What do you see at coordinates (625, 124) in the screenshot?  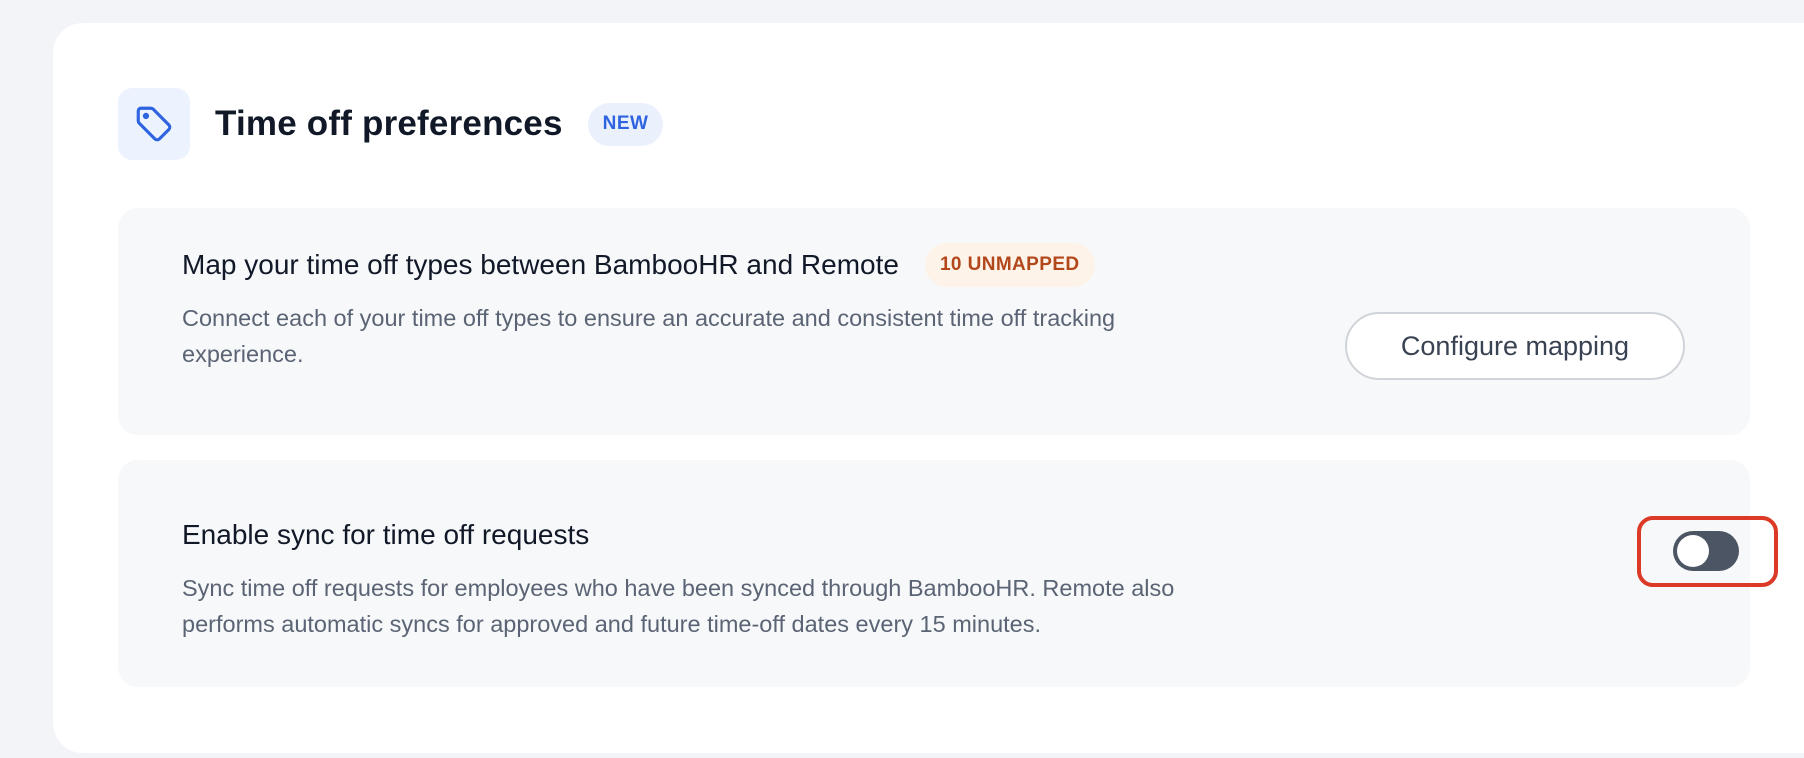 I see `new-badge: NEW` at bounding box center [625, 124].